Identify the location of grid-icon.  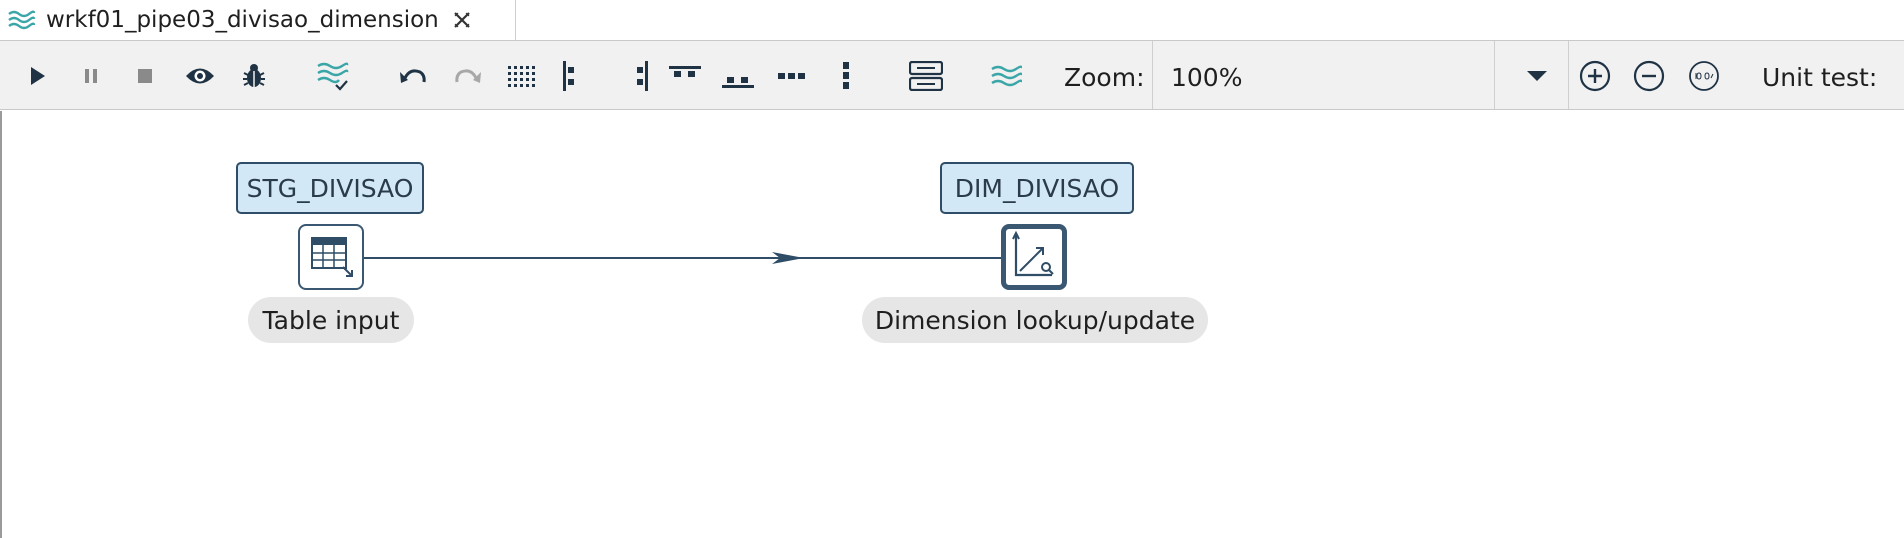
(521, 76).